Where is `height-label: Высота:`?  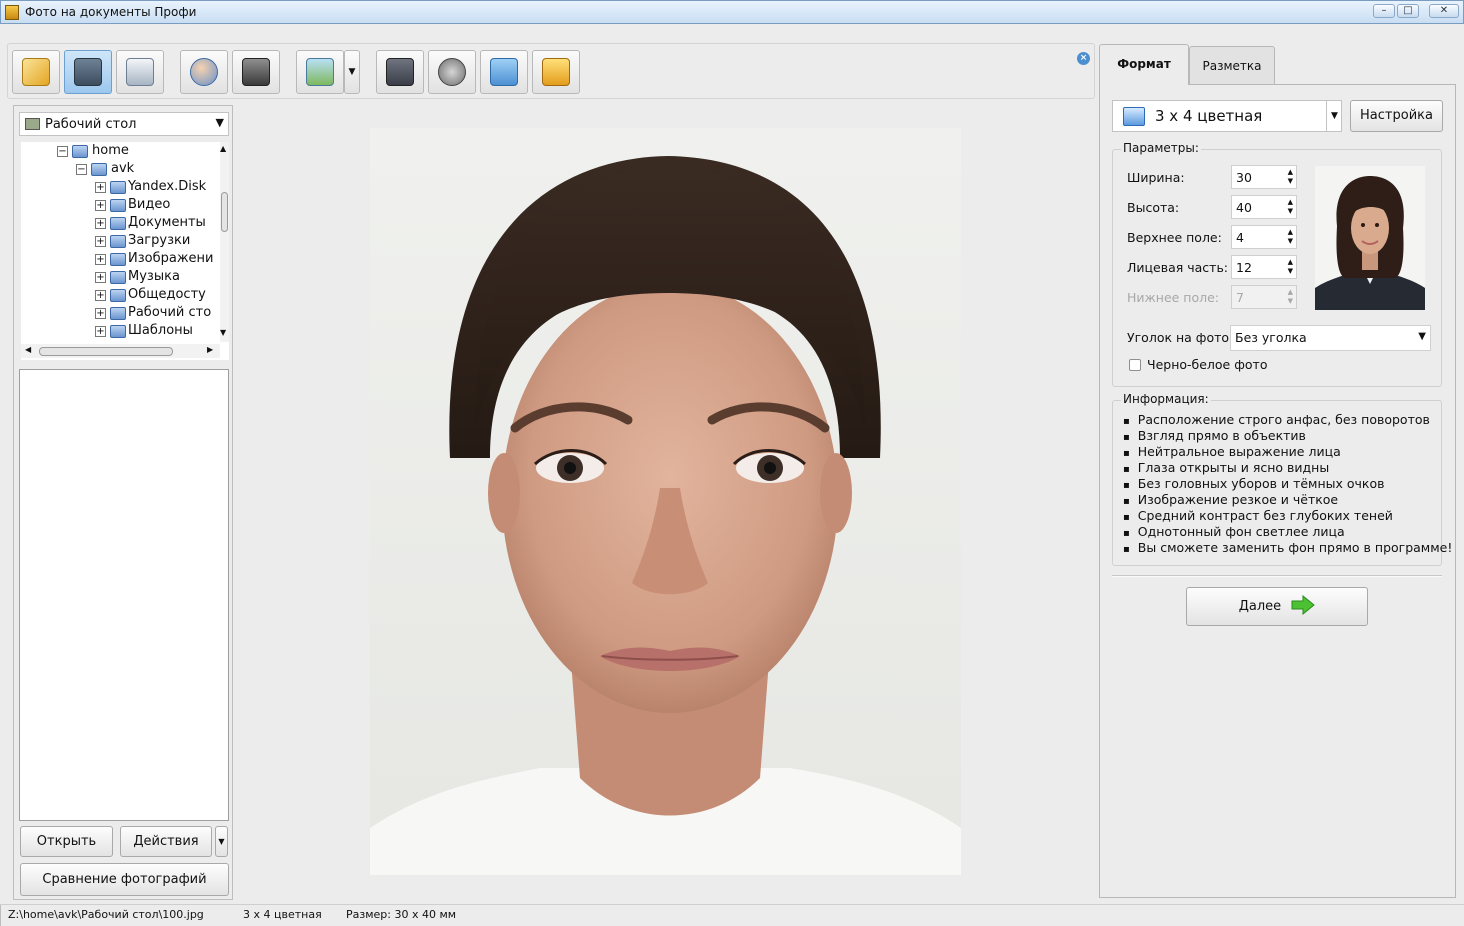
height-label: Высота: is located at coordinates (1153, 207).